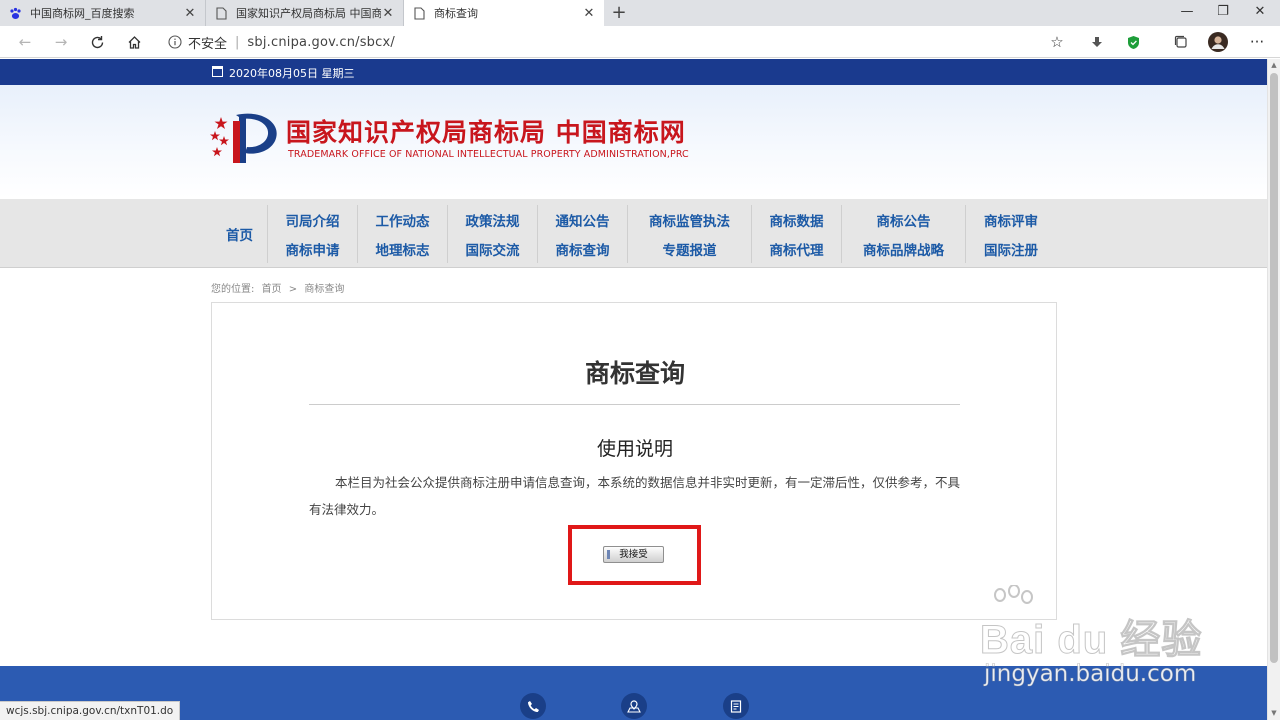 This screenshot has height=720, width=1280. What do you see at coordinates (533, 706) in the screenshot?
I see `phone-icon` at bounding box center [533, 706].